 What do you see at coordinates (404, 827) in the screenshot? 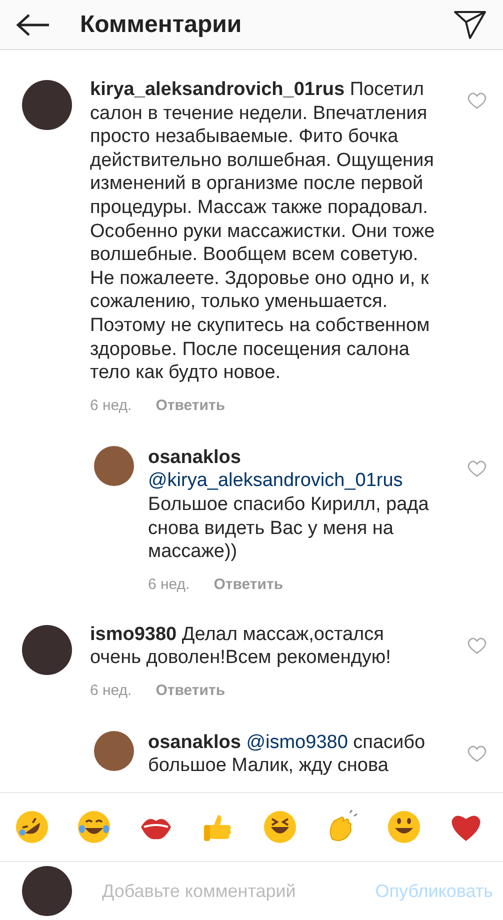
I see `grinning-face-icon` at bounding box center [404, 827].